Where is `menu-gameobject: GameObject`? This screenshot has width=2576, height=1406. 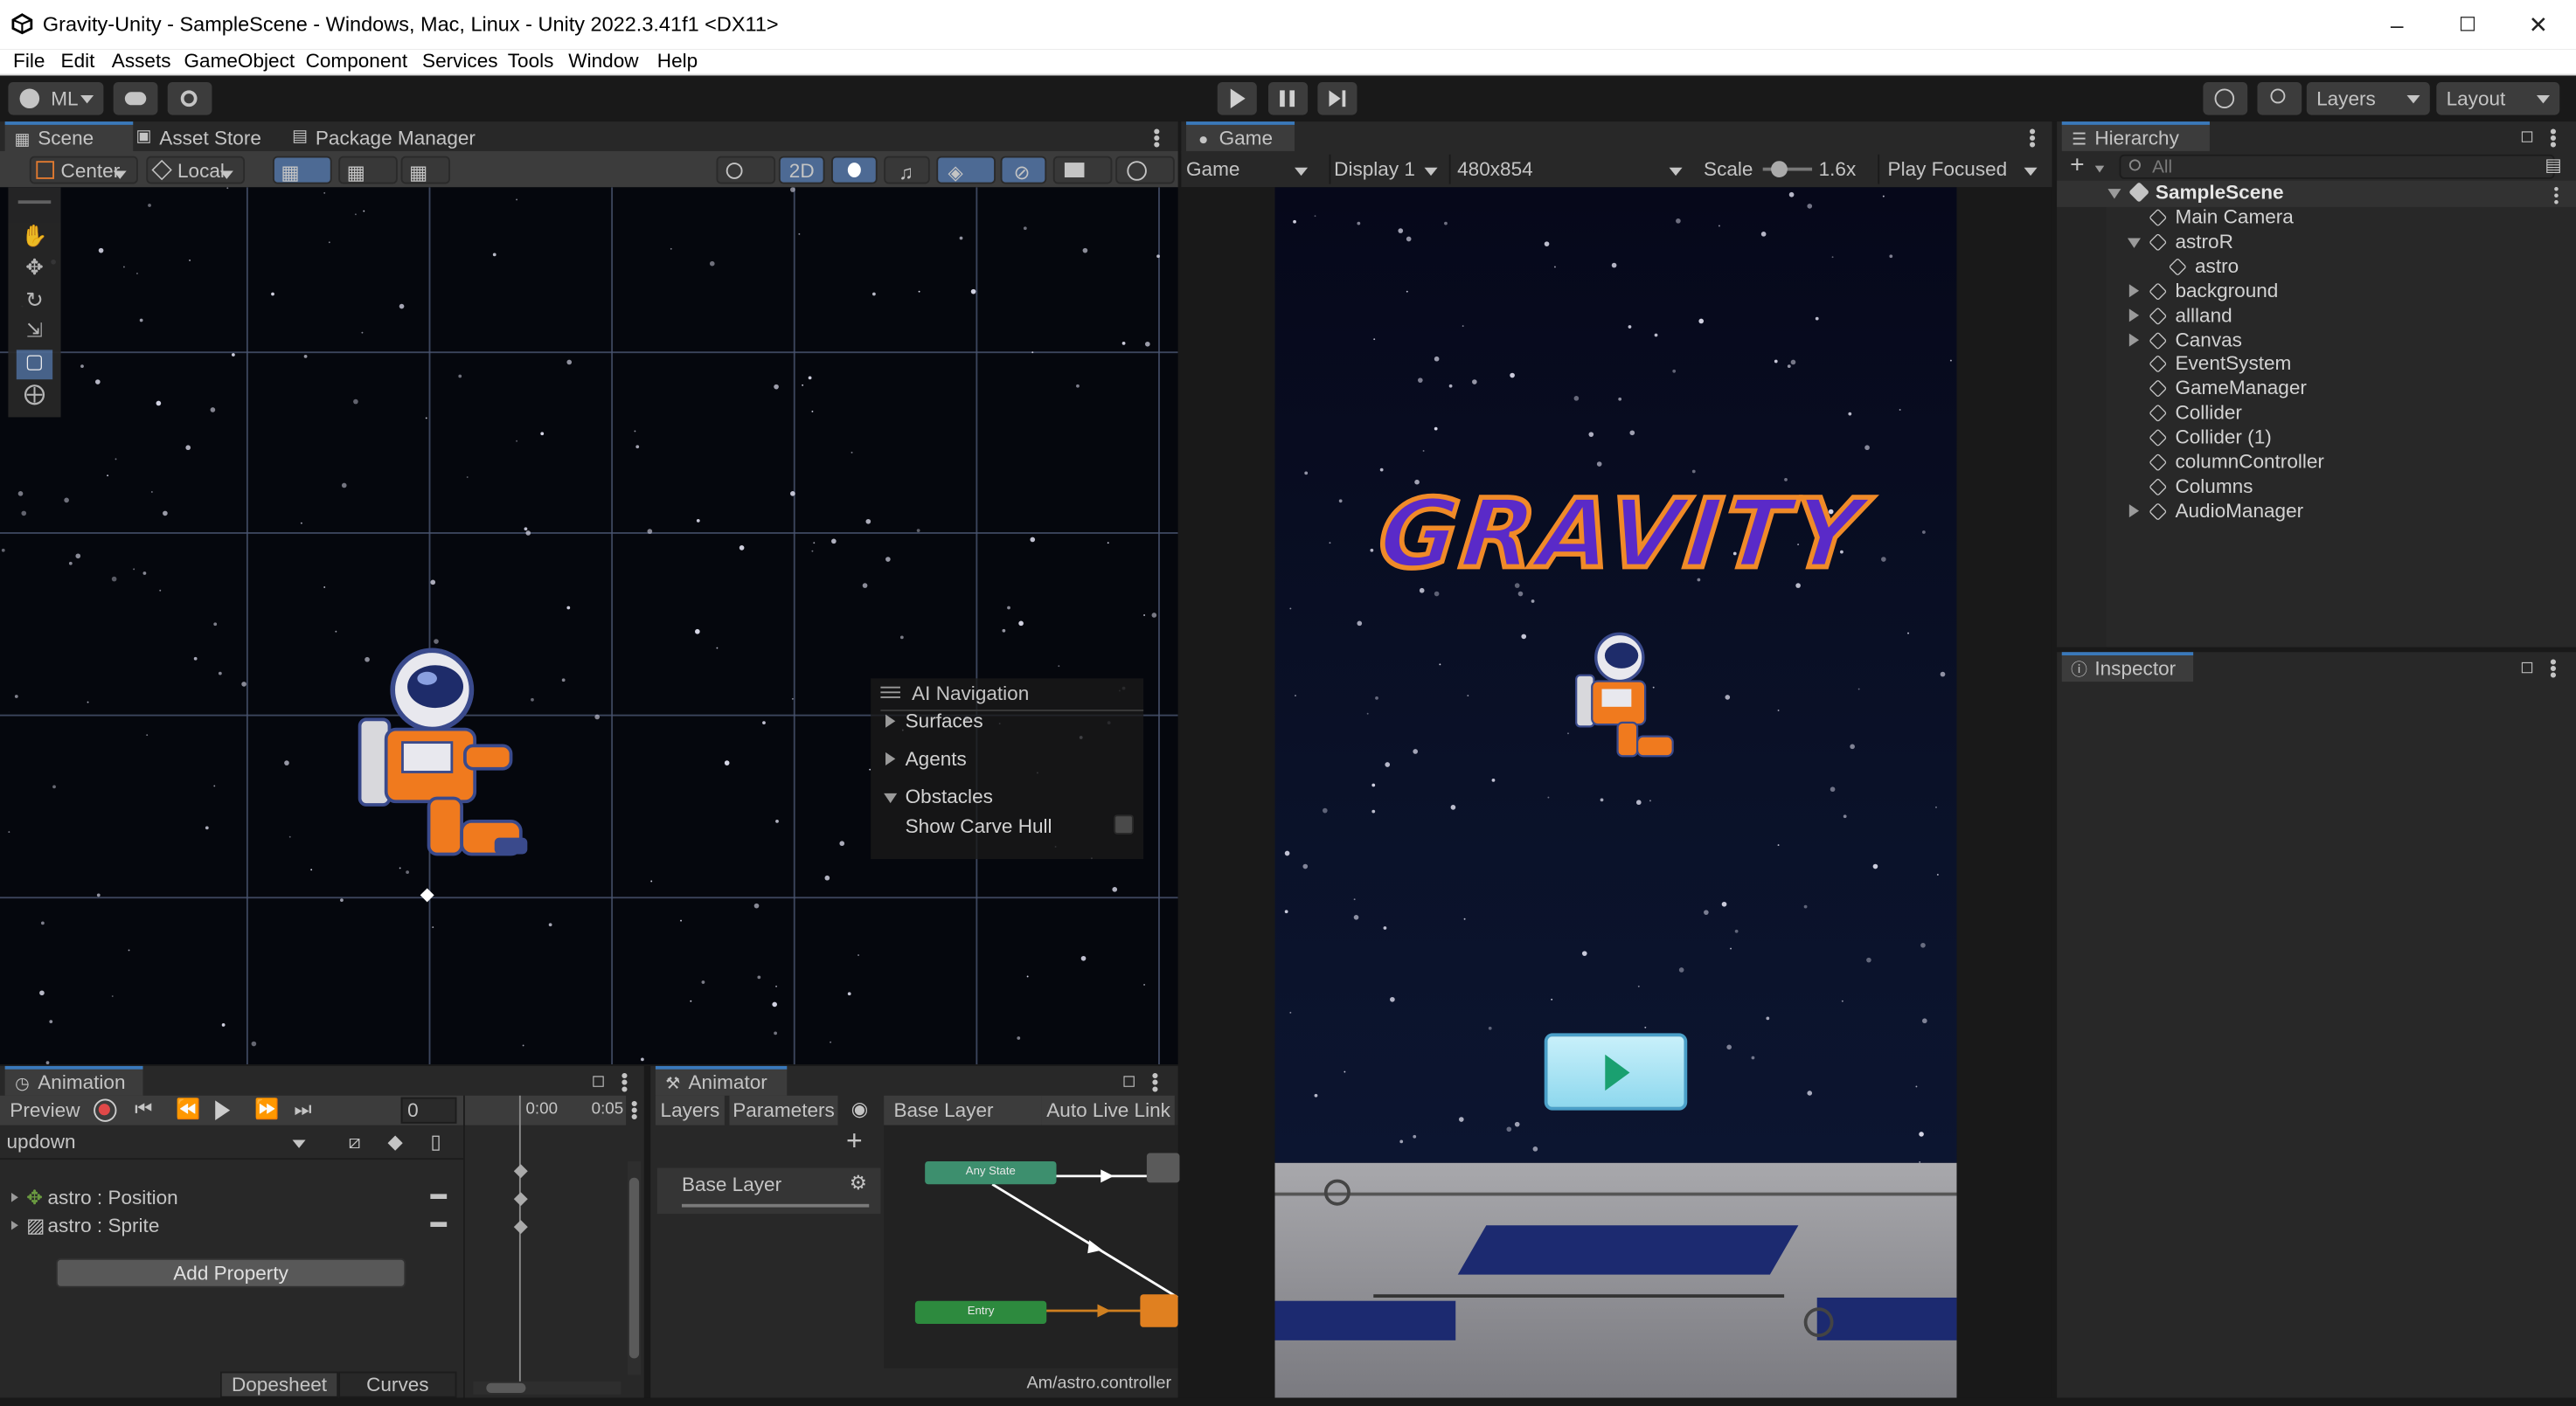 menu-gameobject: GameObject is located at coordinates (239, 61).